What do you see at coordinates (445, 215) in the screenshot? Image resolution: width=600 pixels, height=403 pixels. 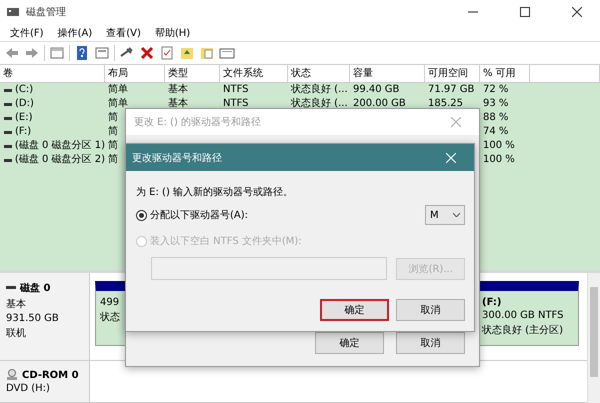 I see `drive-letter-dropdown: M` at bounding box center [445, 215].